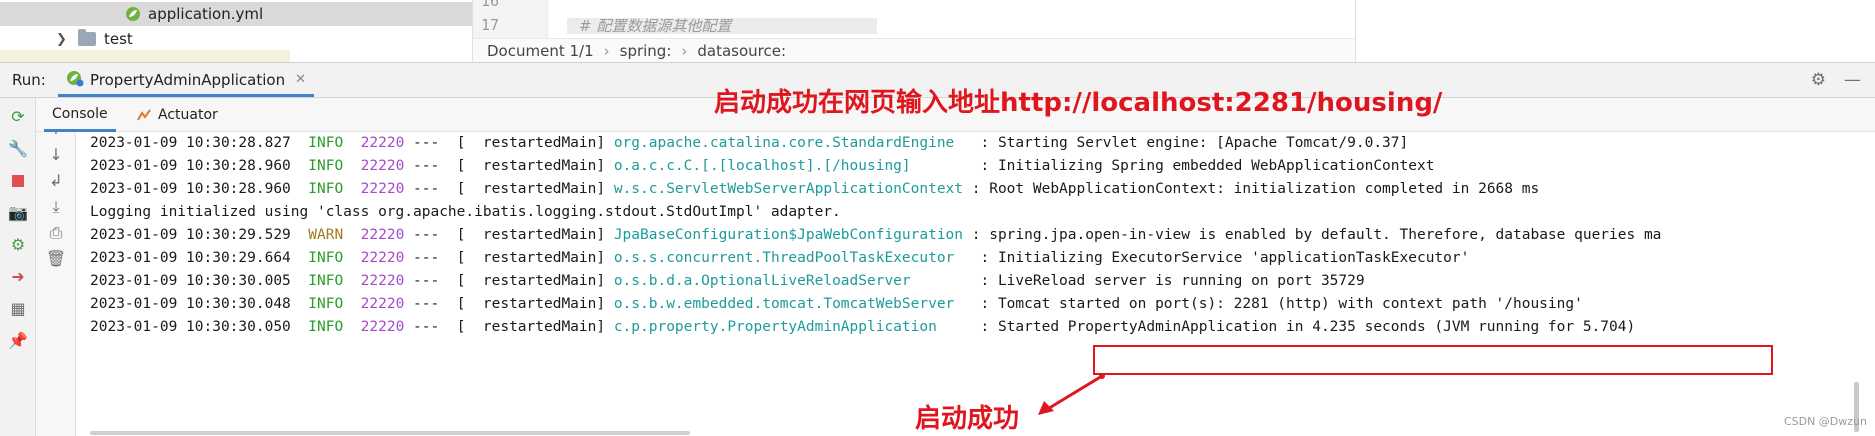  What do you see at coordinates (300, 79) in the screenshot?
I see `close-icon: ✕` at bounding box center [300, 79].